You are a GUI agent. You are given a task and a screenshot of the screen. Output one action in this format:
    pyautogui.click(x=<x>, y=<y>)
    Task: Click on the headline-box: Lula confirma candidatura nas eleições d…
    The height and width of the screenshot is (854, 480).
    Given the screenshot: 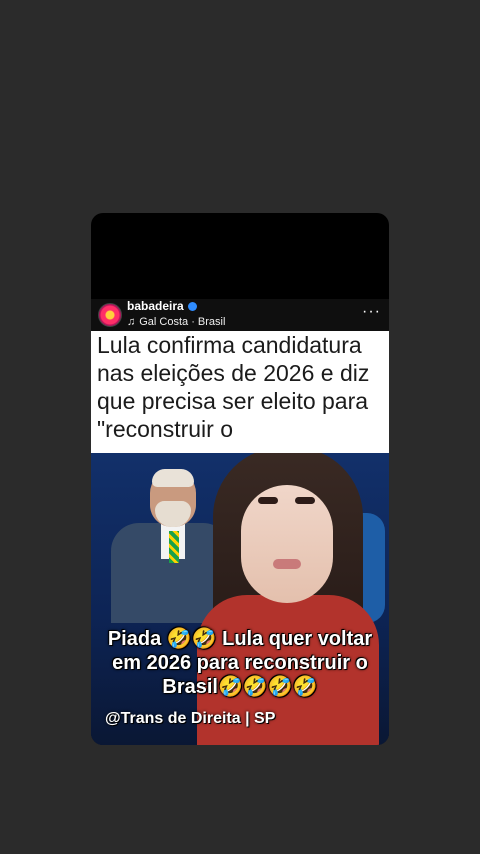 What is the action you would take?
    pyautogui.click(x=240, y=392)
    